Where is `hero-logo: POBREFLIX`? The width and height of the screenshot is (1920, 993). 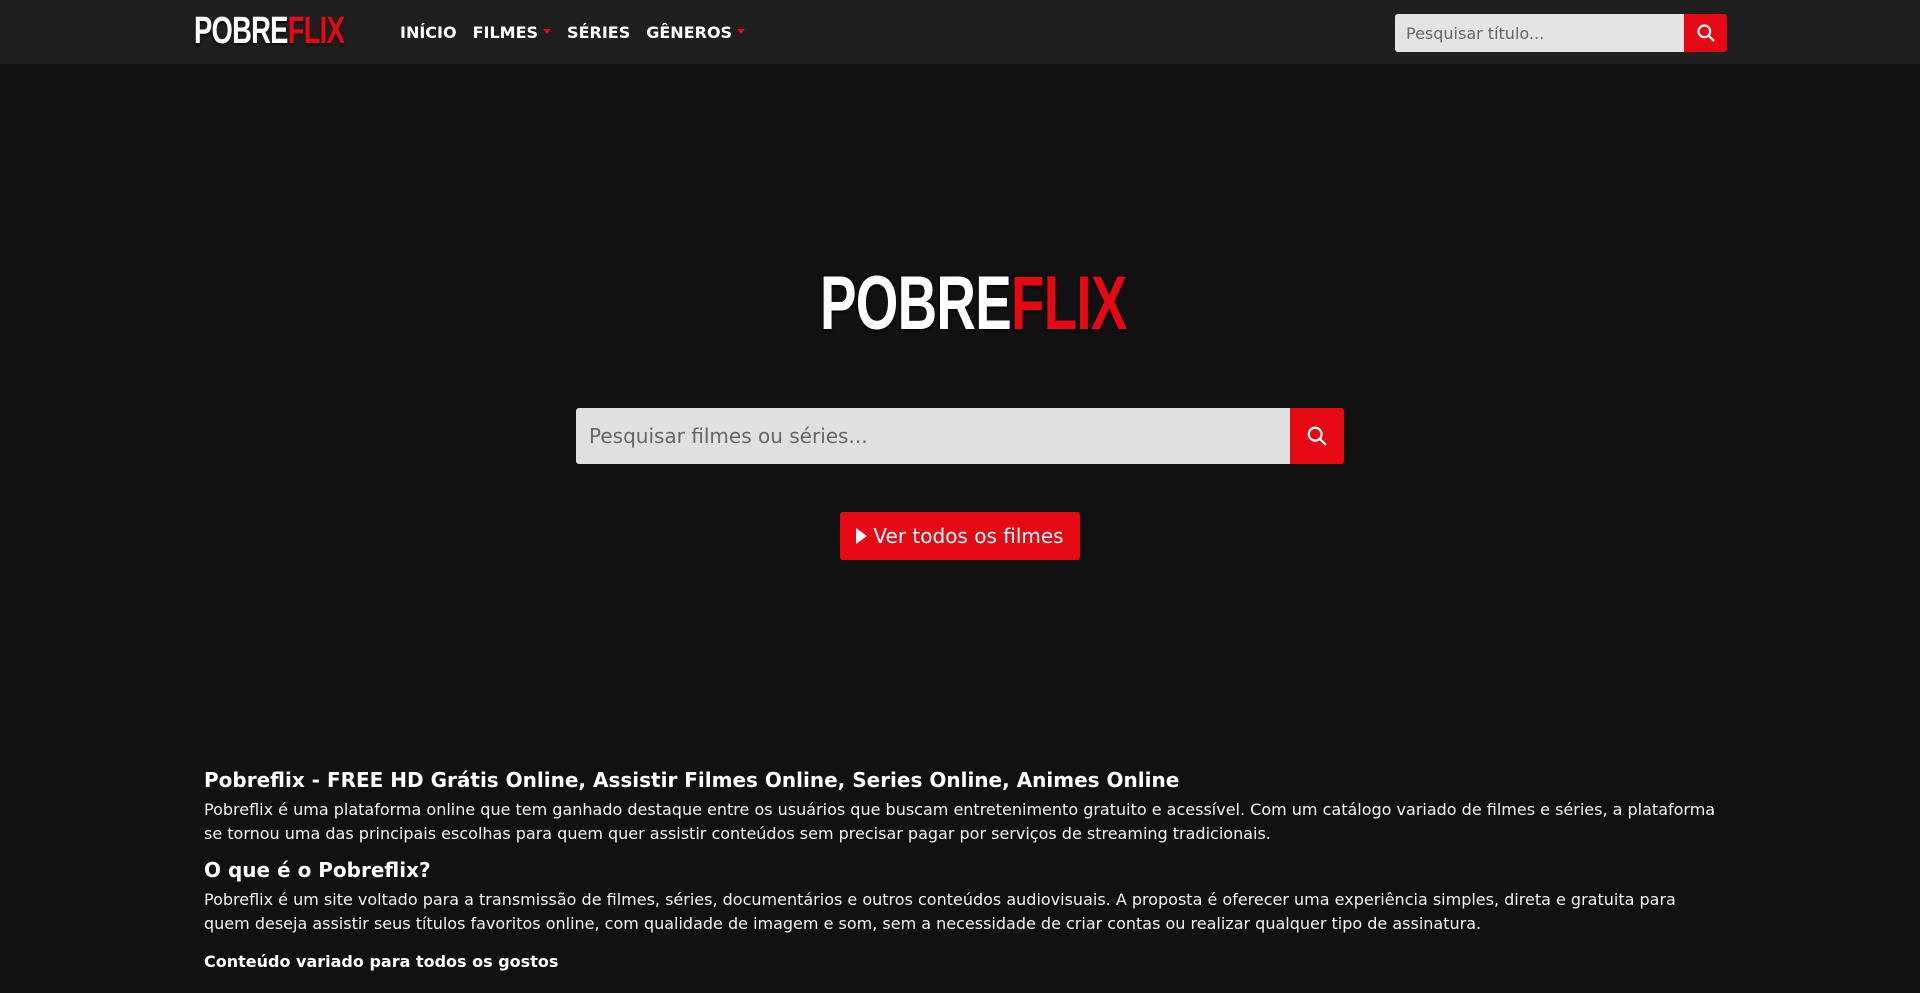 hero-logo: POBREFLIX is located at coordinates (1033, 303).